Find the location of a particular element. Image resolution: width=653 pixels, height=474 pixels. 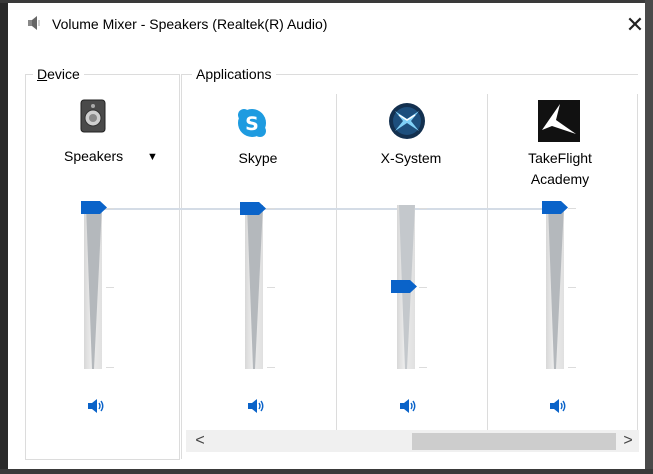

window-frame-left is located at coordinates (4, 237).